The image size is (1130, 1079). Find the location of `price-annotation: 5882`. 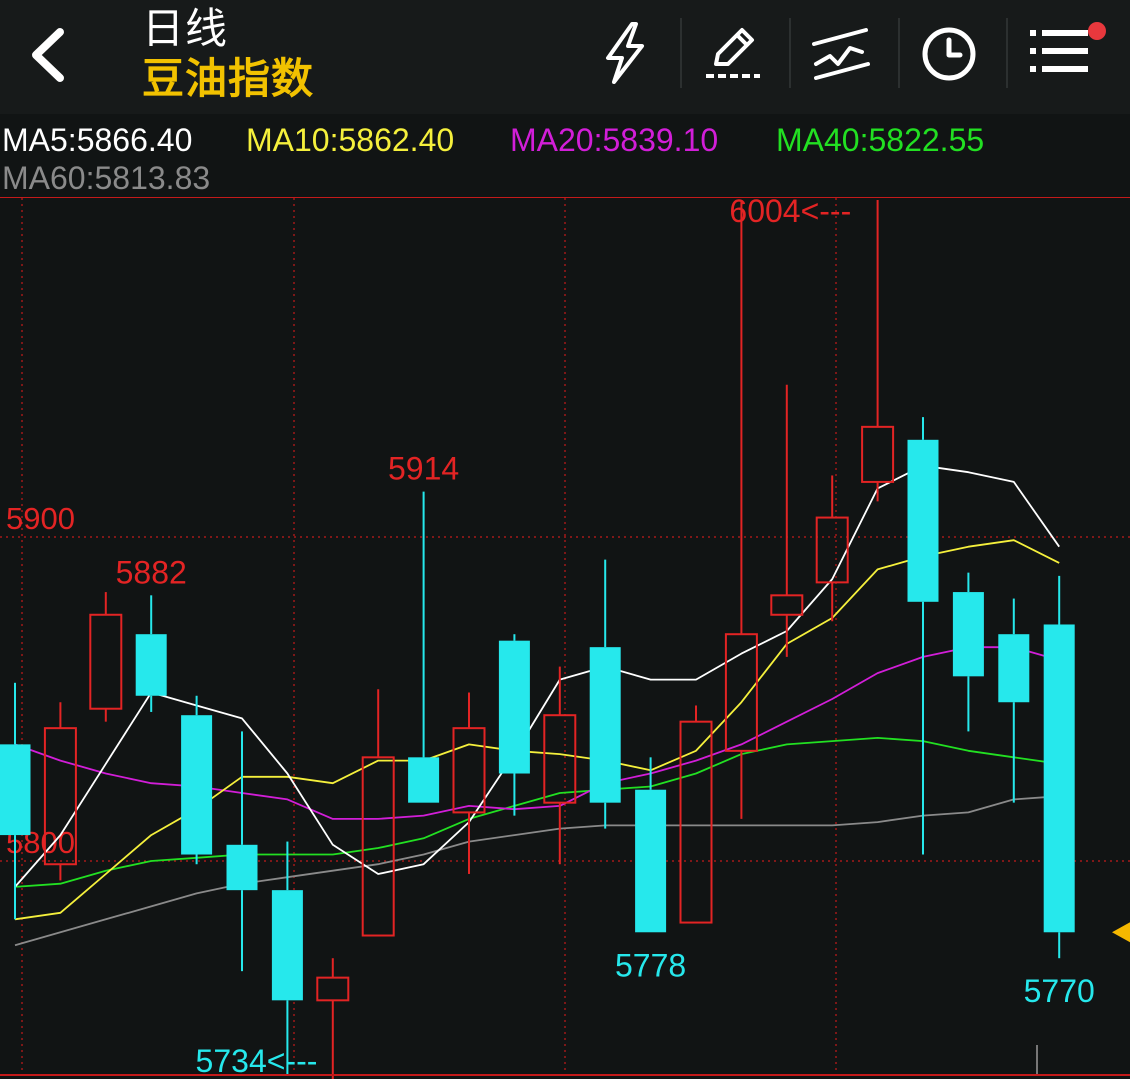

price-annotation: 5882 is located at coordinates (151, 572).